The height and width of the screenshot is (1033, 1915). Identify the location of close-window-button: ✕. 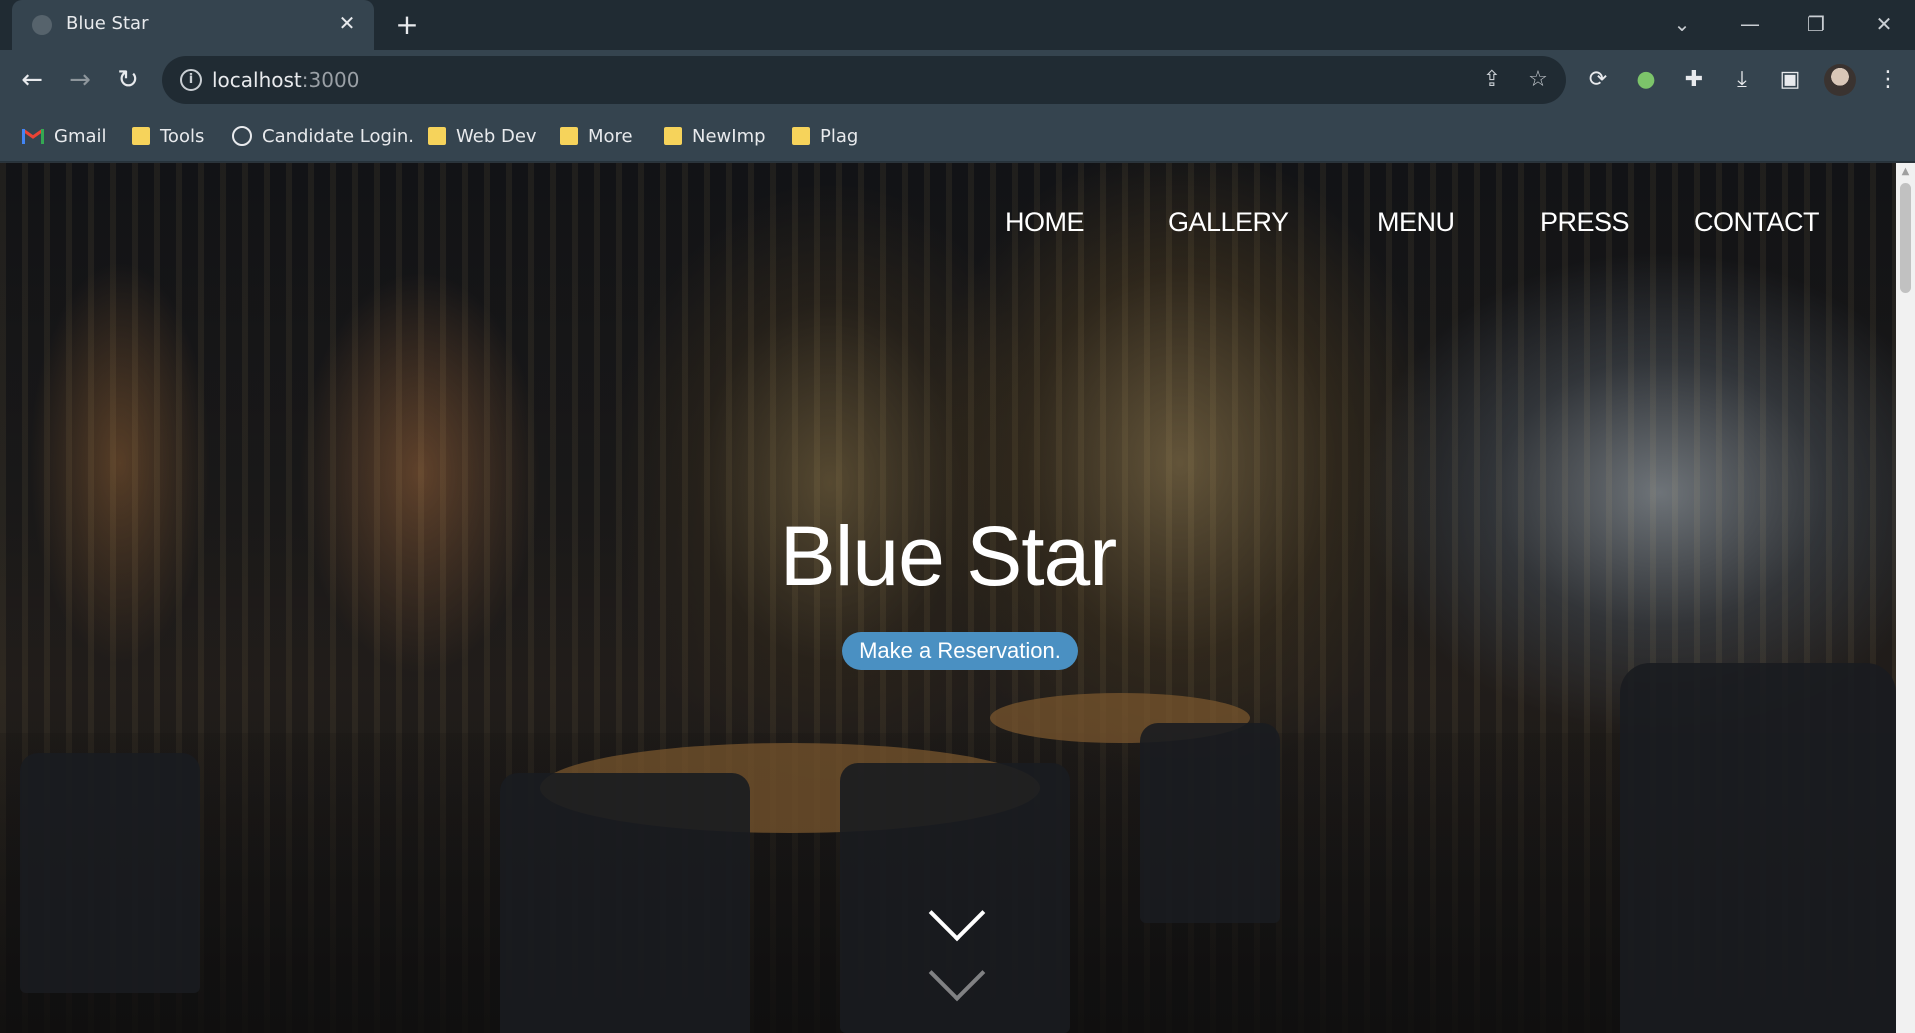
(1884, 24).